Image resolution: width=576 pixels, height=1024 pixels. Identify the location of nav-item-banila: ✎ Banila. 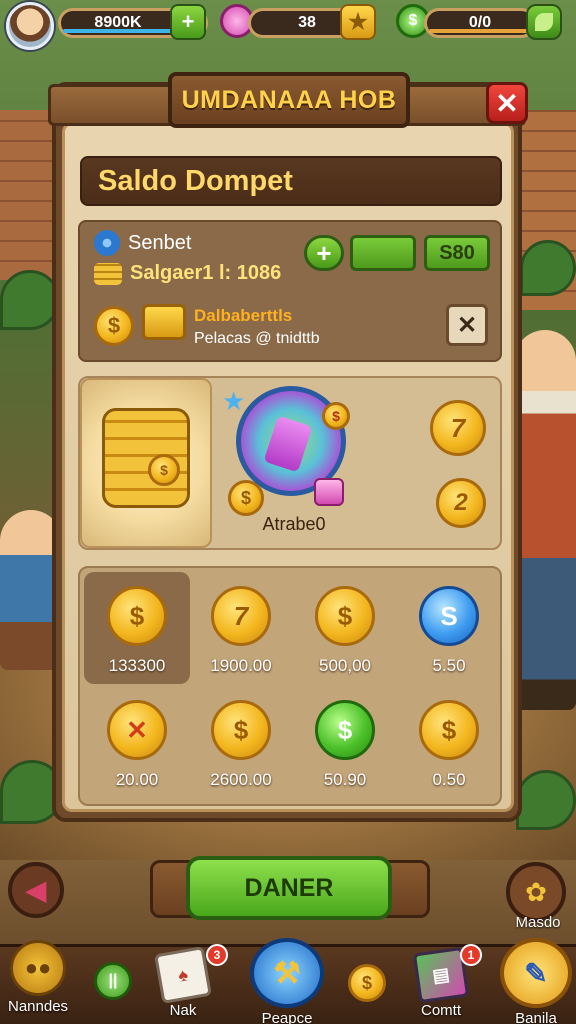
(536, 981).